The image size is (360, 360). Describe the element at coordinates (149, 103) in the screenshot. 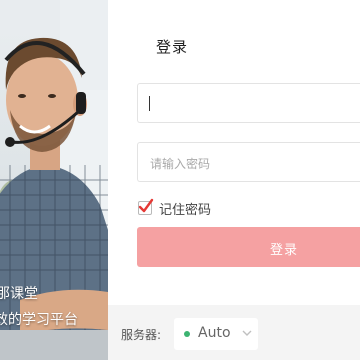

I see `text-cursor` at that location.